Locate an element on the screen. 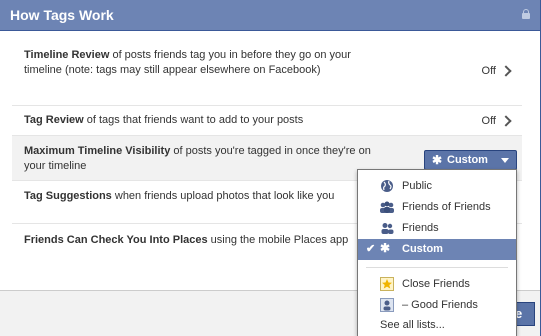  menu-item-label: Custom is located at coordinates (422, 249).